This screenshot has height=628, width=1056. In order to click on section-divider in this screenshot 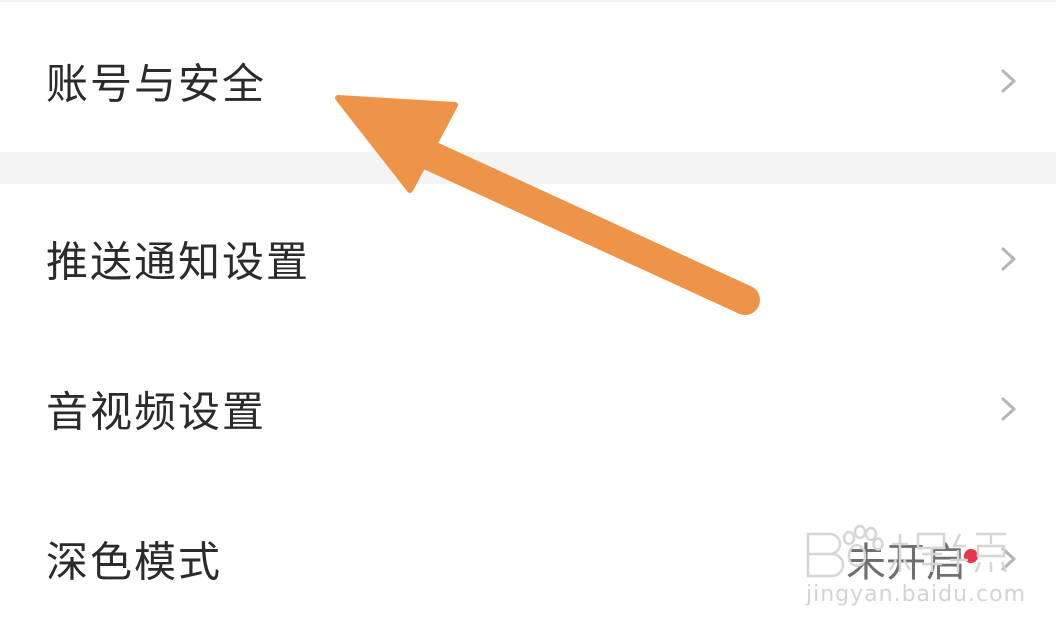, I will do `click(528, 168)`.